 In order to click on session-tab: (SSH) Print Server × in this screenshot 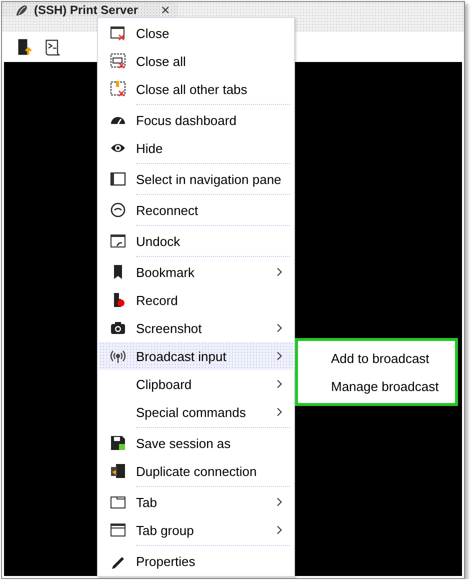, I will do `click(90, 9)`.